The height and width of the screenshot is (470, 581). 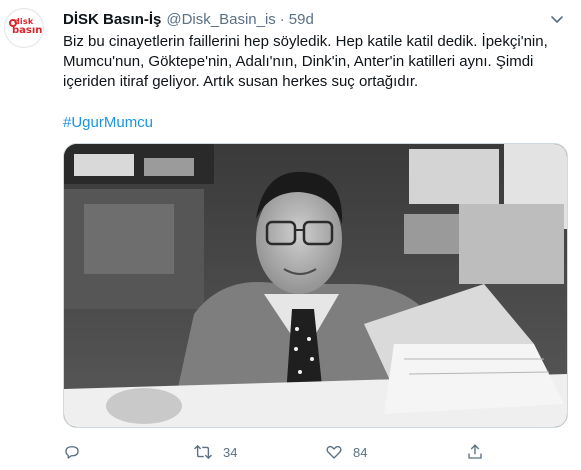 What do you see at coordinates (334, 452) in the screenshot?
I see `heart-icon` at bounding box center [334, 452].